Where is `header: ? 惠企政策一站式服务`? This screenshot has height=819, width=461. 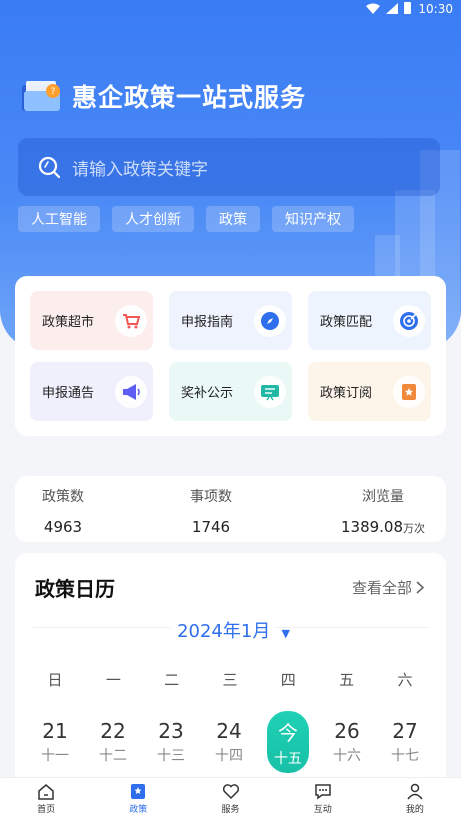
header: ? 惠企政策一站式服务 is located at coordinates (163, 96).